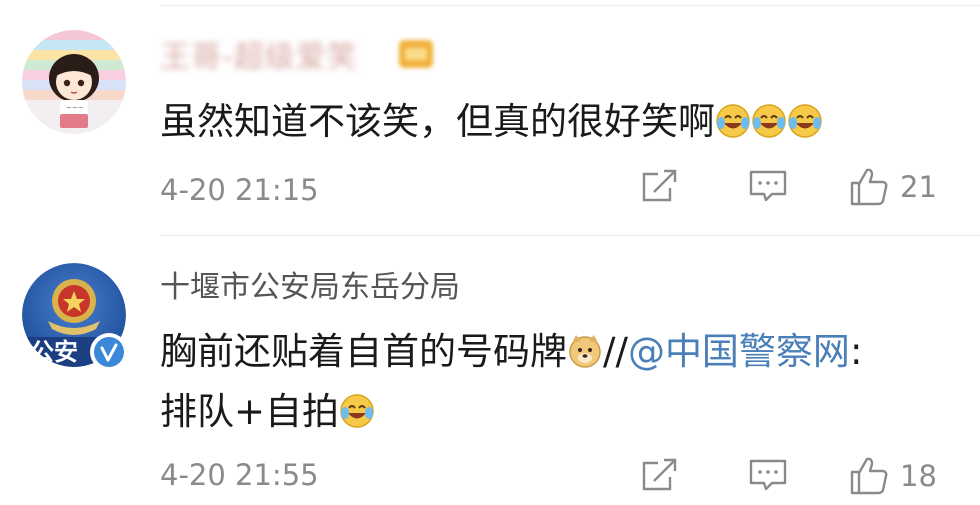 The height and width of the screenshot is (505, 980). I want to click on username: 王哥-超级爱笑, so click(259, 58).